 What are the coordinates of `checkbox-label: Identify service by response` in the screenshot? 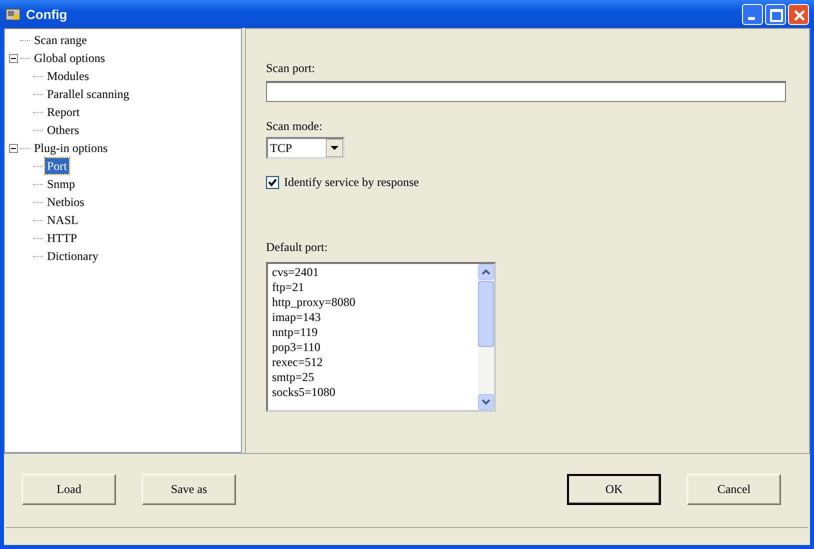 It's located at (351, 182).